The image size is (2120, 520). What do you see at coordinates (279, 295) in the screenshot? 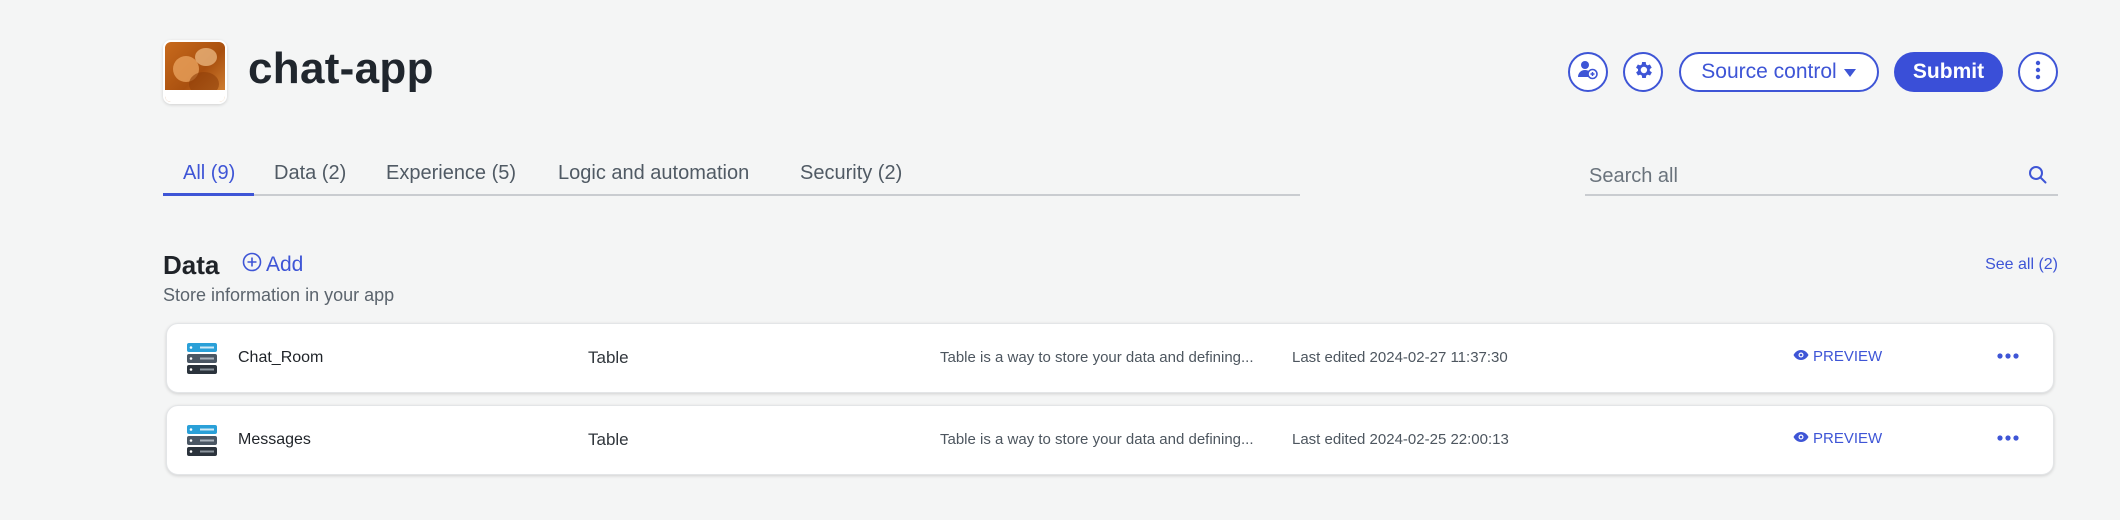
I see `section-description: Store information in your app` at bounding box center [279, 295].